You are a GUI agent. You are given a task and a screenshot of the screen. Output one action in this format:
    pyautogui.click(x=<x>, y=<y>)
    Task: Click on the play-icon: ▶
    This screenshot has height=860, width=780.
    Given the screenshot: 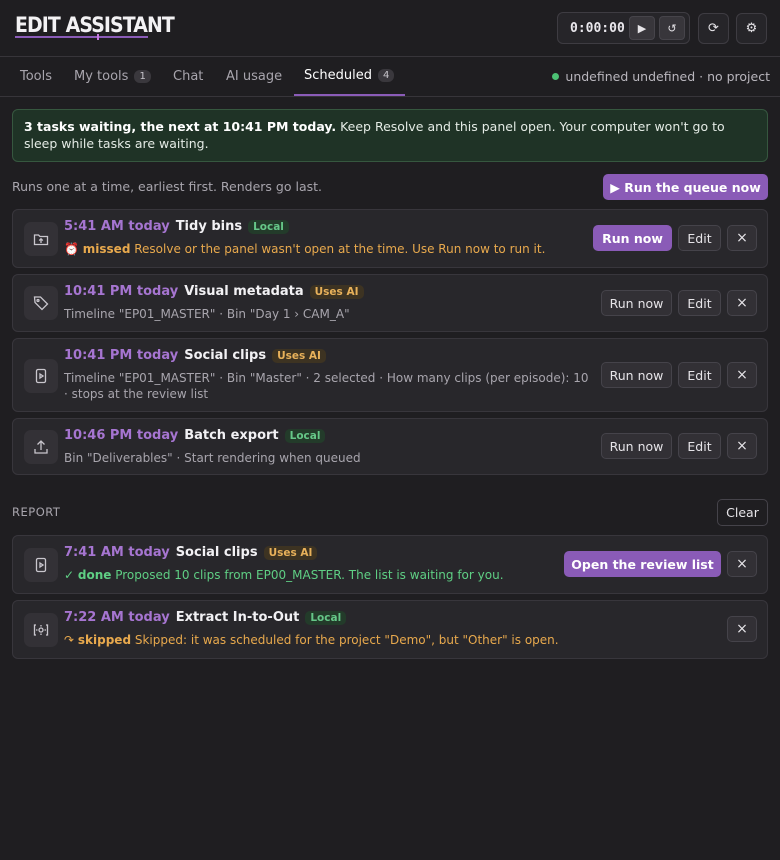 What is the action you would take?
    pyautogui.click(x=642, y=28)
    